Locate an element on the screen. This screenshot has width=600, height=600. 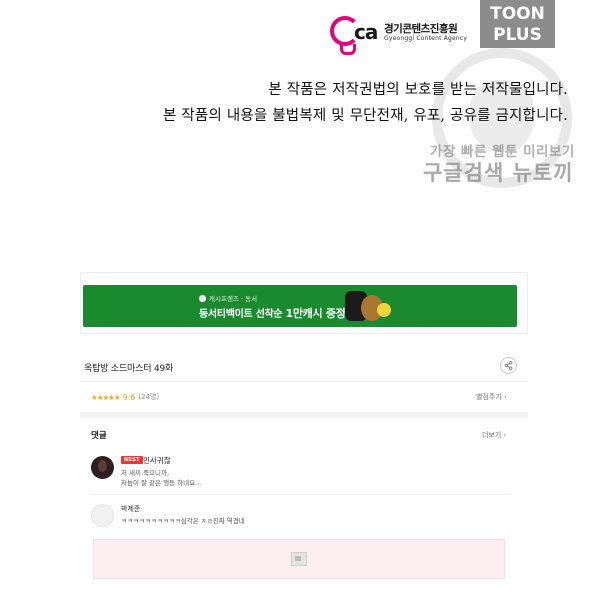
banner-ad: 캐시프렌즈 · 동서 동서티백이트 선착순 1만캐시 증정 is located at coordinates (300, 306).